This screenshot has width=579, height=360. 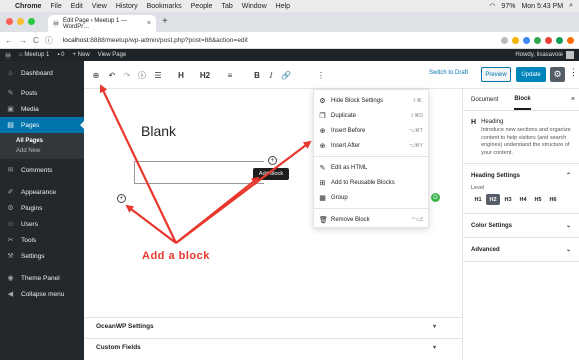 What do you see at coordinates (321, 75) in the screenshot?
I see `more-options-icon: ⋮` at bounding box center [321, 75].